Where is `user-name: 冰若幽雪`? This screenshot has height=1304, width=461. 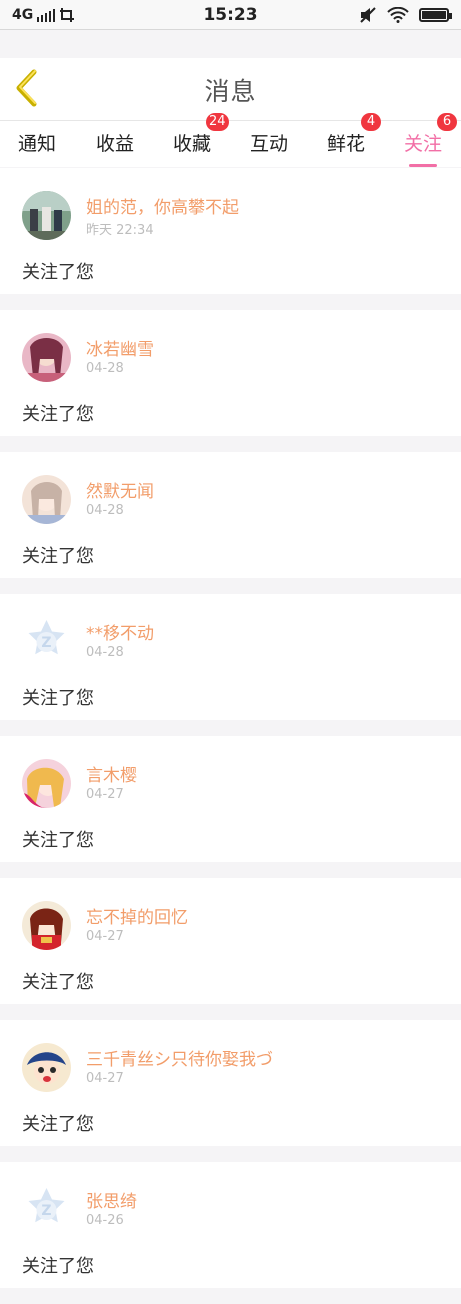 user-name: 冰若幽雪 is located at coordinates (120, 347).